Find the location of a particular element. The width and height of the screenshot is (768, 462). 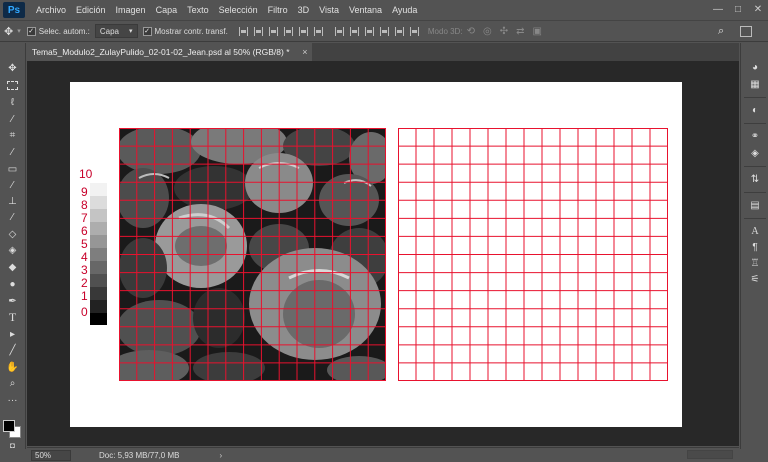

crop-tool-icon: ⌗ is located at coordinates (12, 135).